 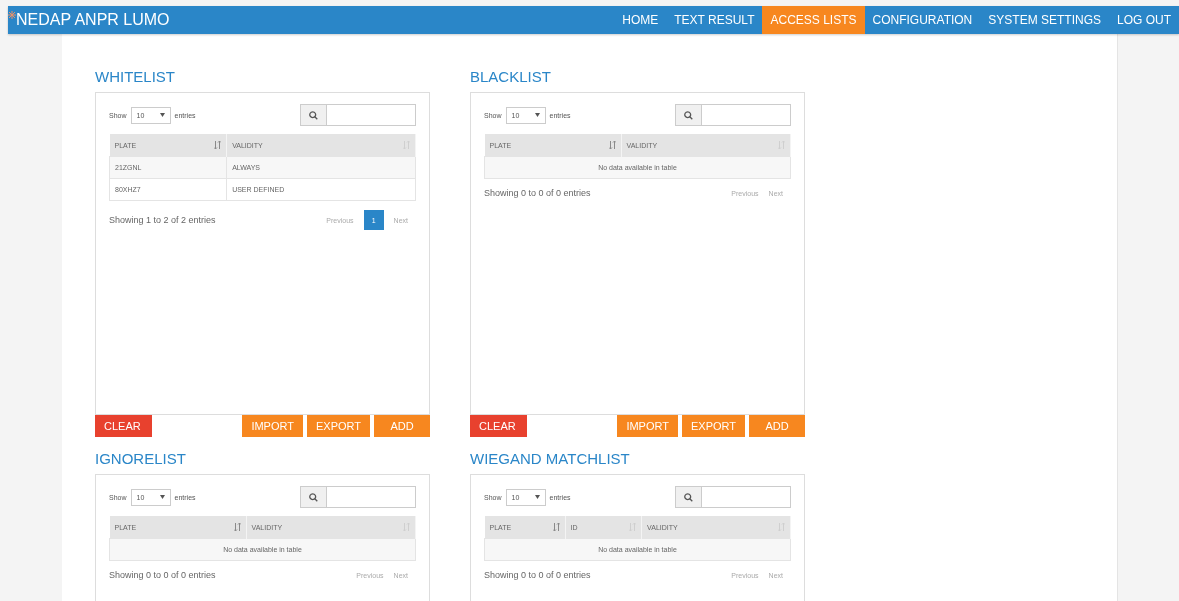 What do you see at coordinates (1044, 20) in the screenshot?
I see `nav-link: SYSTEM SETTINGS` at bounding box center [1044, 20].